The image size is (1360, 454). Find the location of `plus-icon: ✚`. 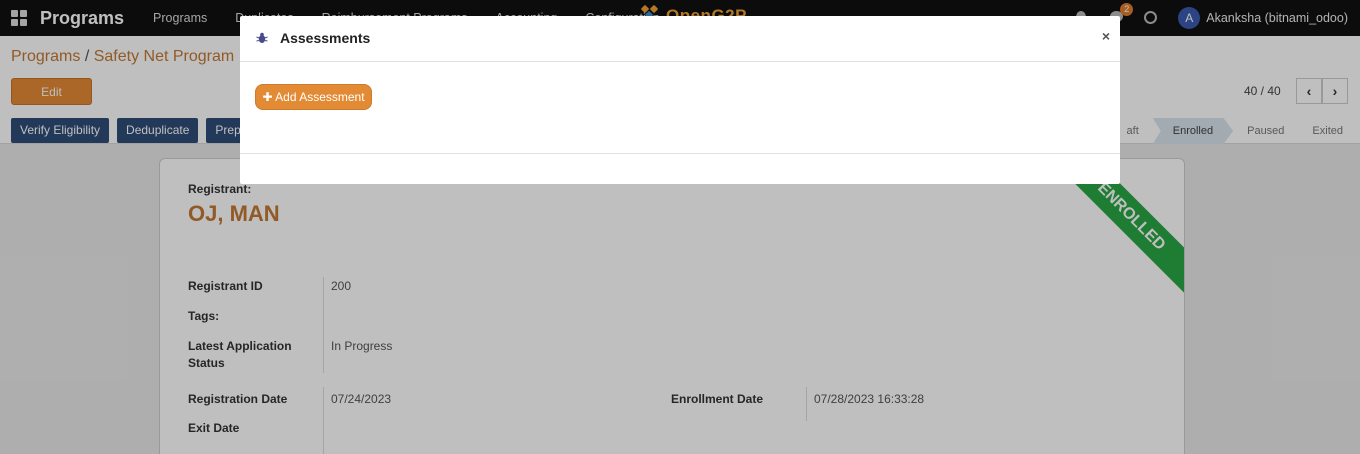

plus-icon: ✚ is located at coordinates (267, 97).